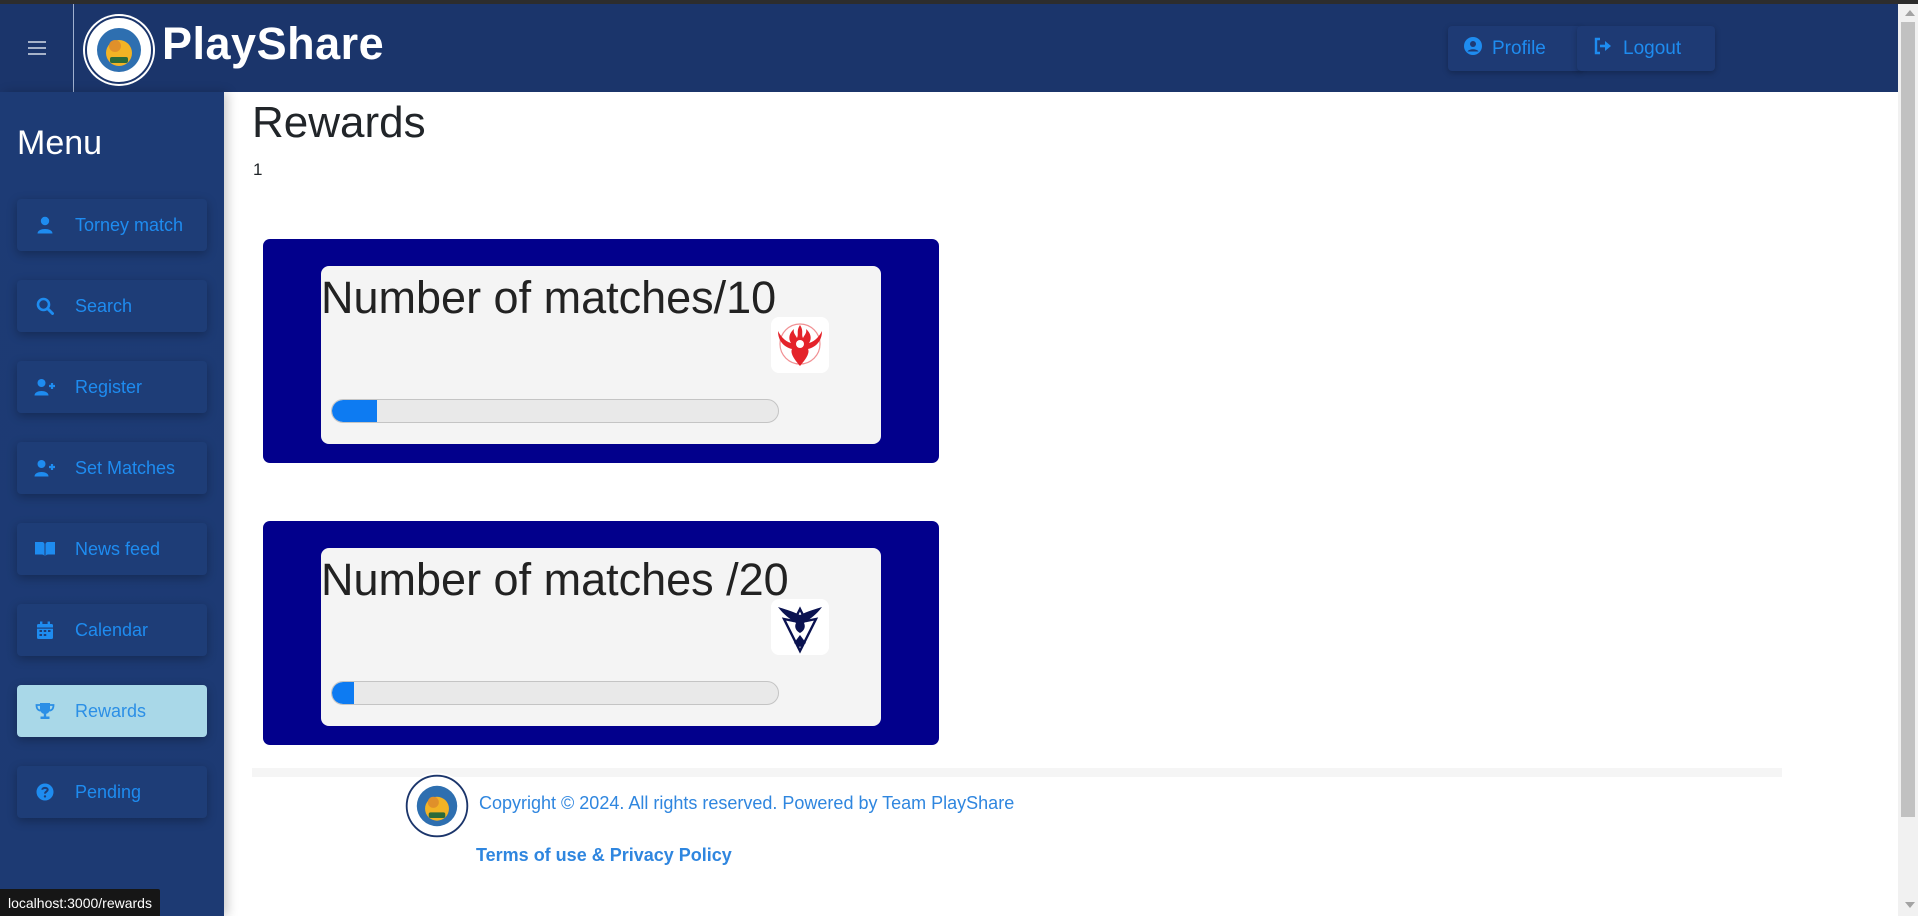  I want to click on sidebar-item-search: Search, so click(112, 306).